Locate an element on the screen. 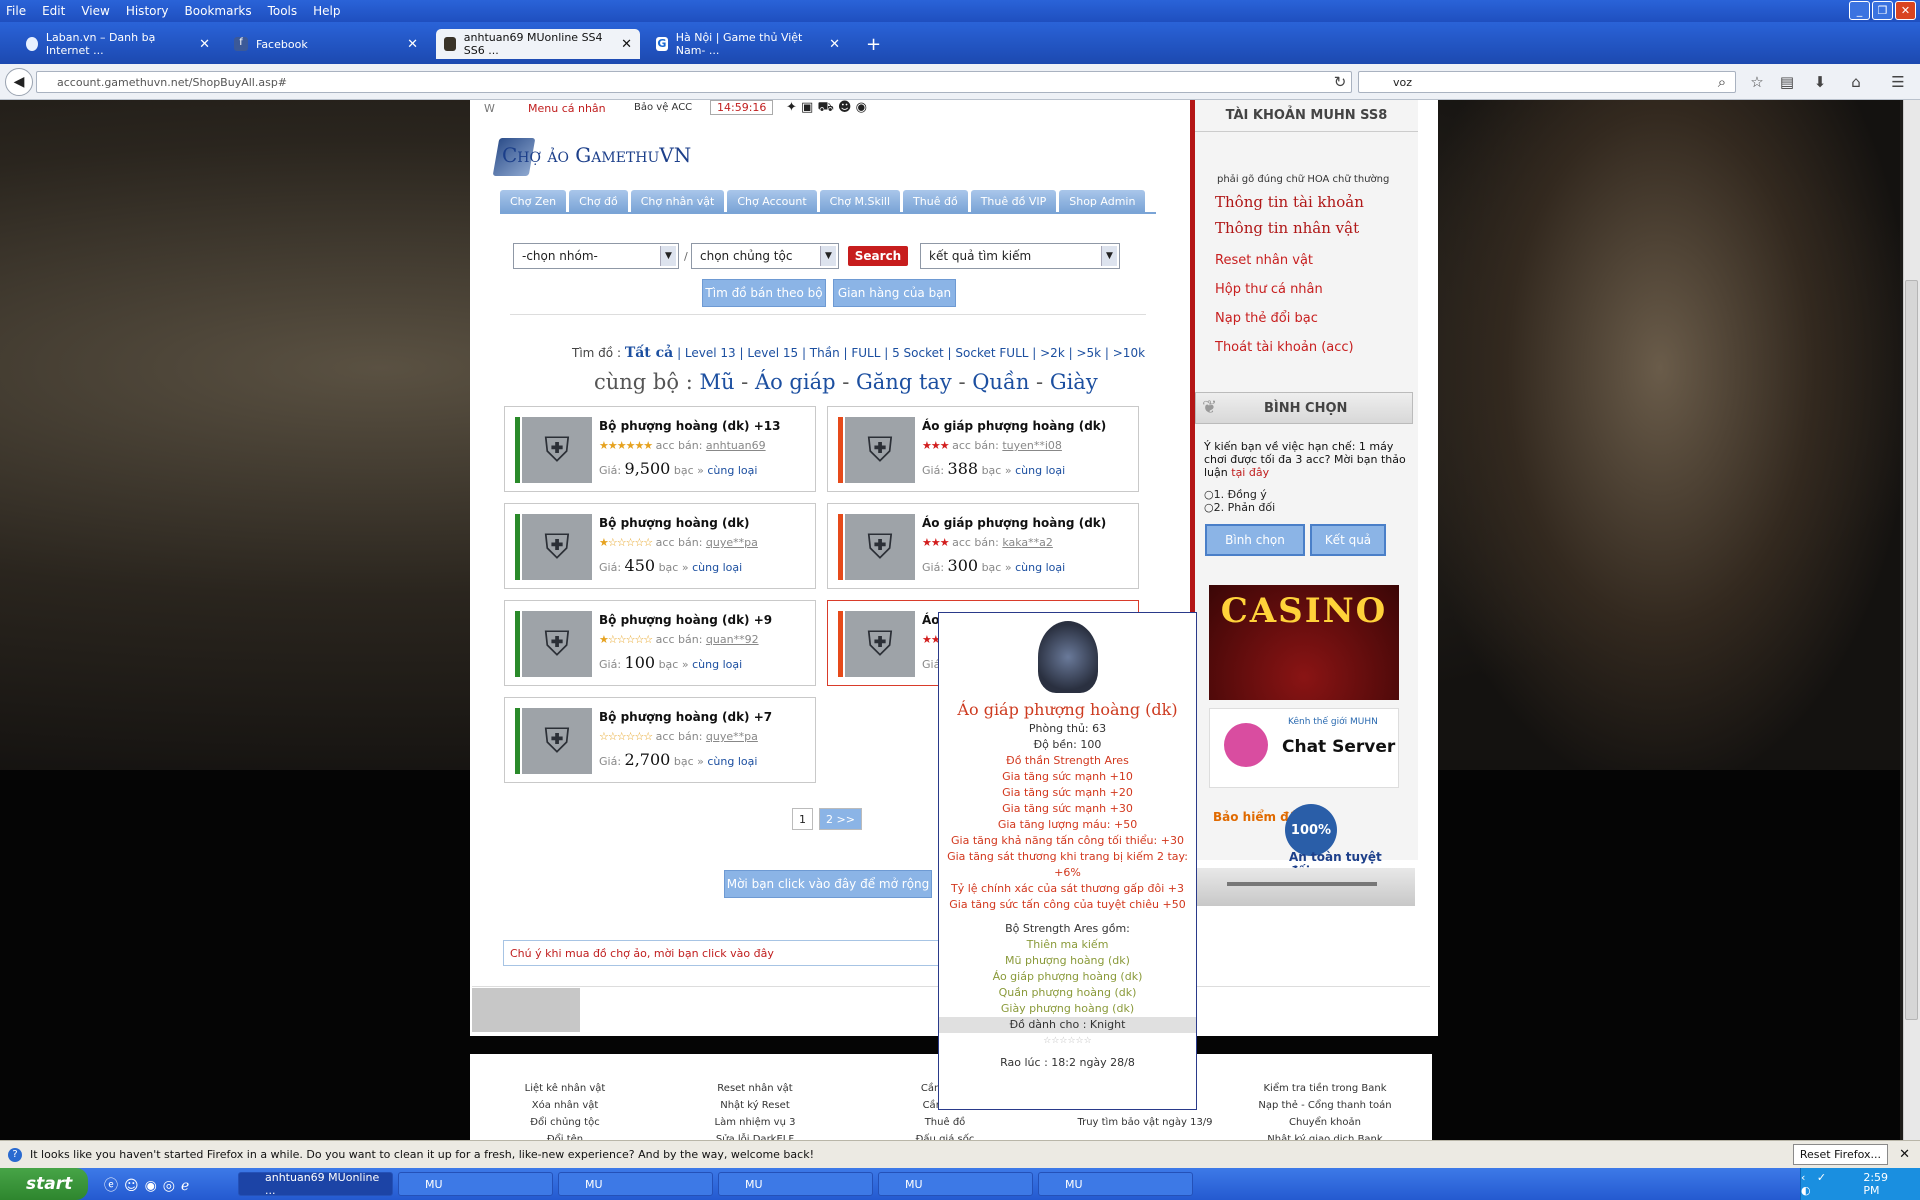 This screenshot has width=1920, height=1200. tab-zen: Chợ Zen is located at coordinates (533, 201).